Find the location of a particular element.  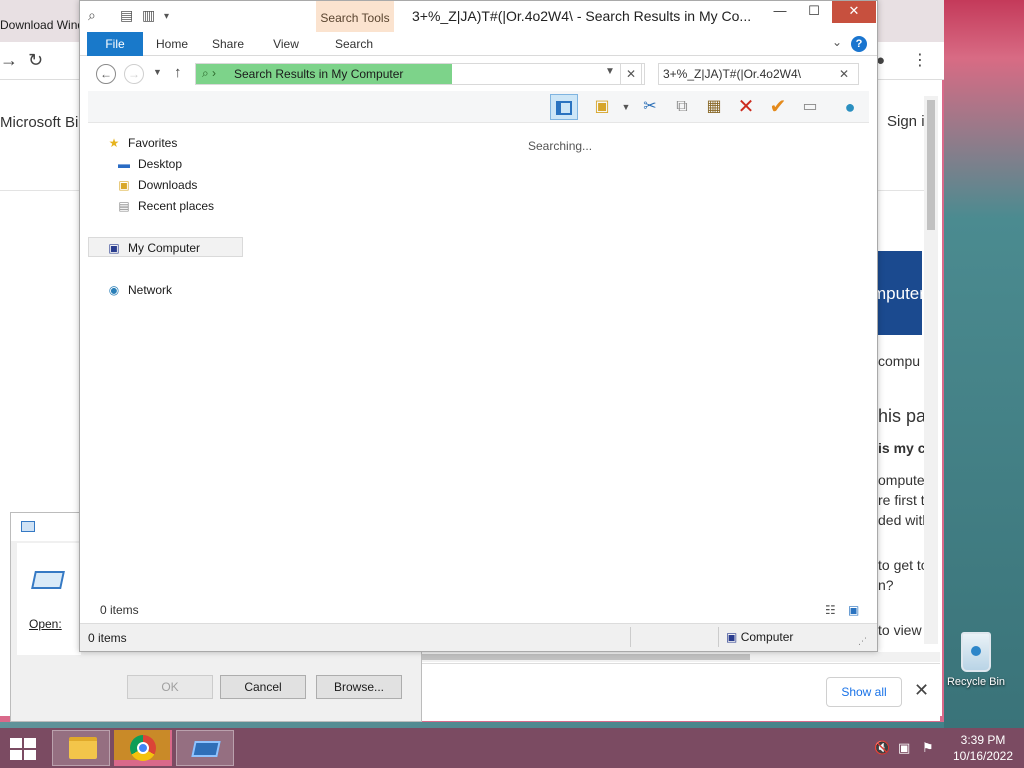

tab-home: Home is located at coordinates (172, 44).